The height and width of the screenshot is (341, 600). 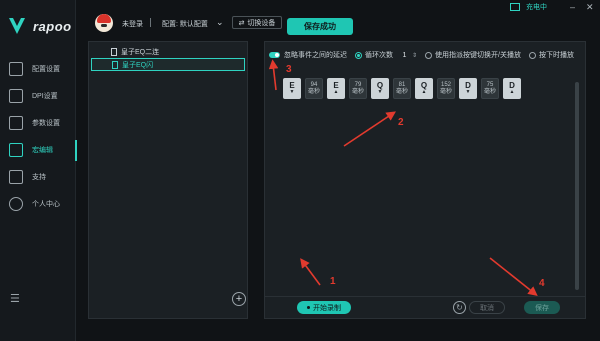 What do you see at coordinates (16, 96) in the screenshot?
I see `dpi-icon` at bounding box center [16, 96].